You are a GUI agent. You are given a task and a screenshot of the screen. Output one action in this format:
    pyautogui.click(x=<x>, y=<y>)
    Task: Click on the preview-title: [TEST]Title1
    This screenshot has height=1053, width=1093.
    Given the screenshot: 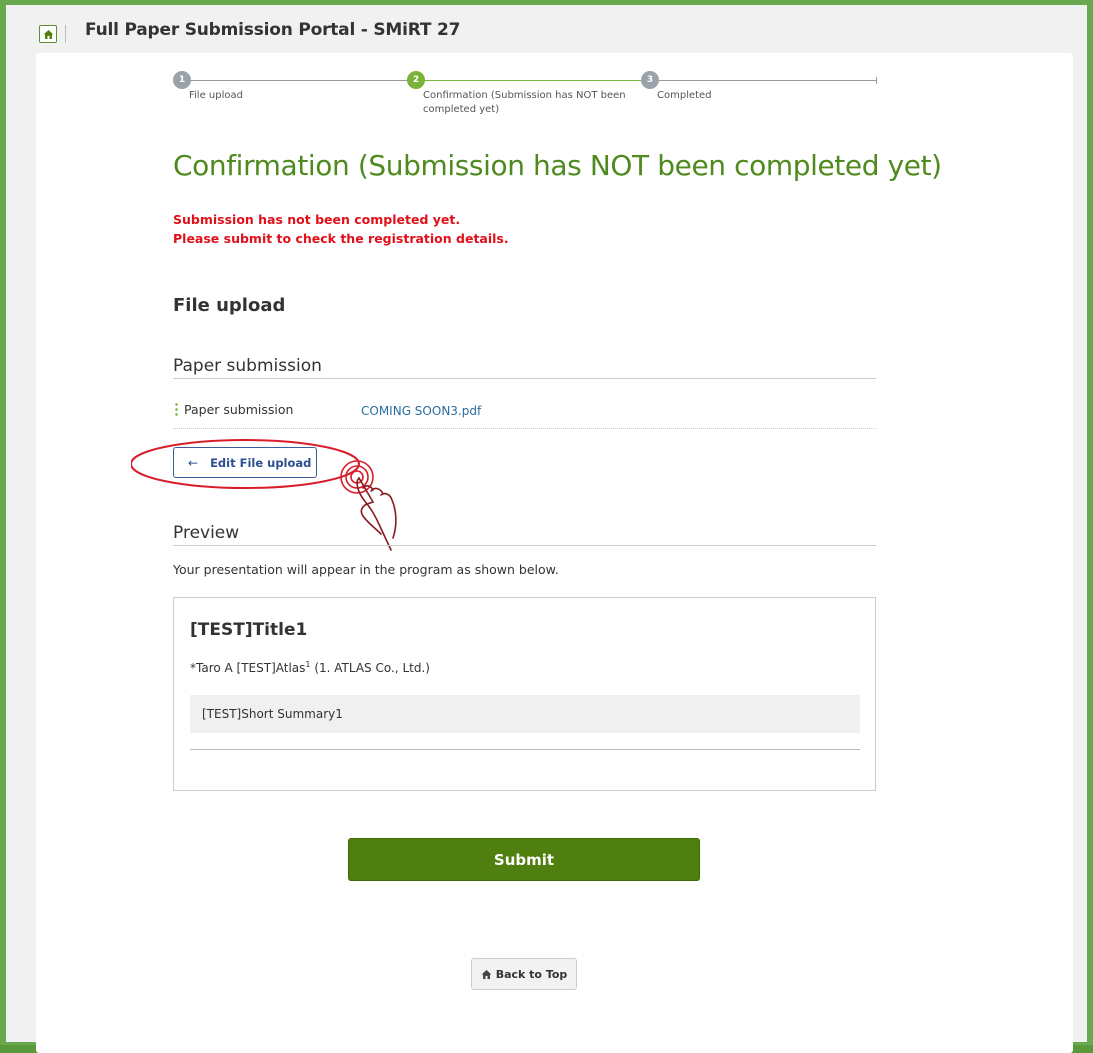 What is the action you would take?
    pyautogui.click(x=249, y=630)
    